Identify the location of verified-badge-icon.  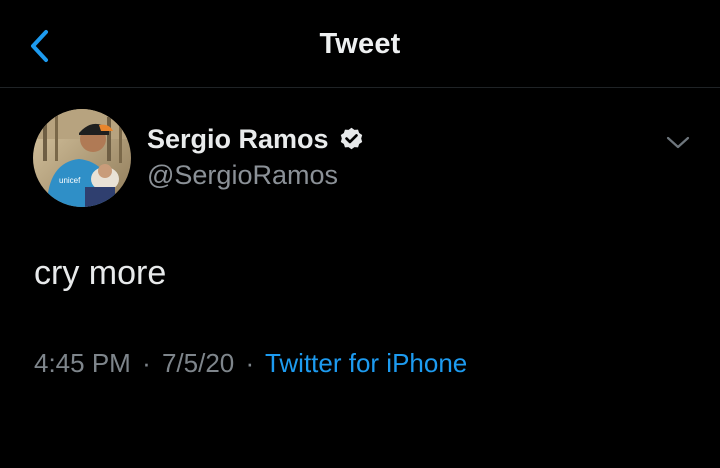
(351, 138).